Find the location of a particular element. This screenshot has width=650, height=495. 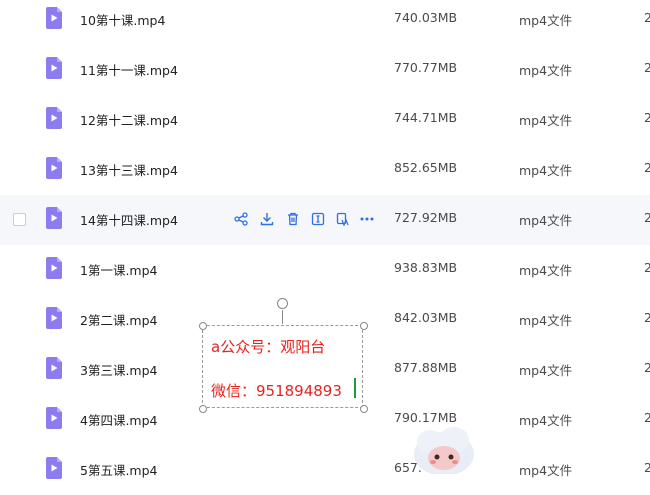

file-row: 14第十四课.mp4 727.92MB mp4文件 2 is located at coordinates (325, 220).